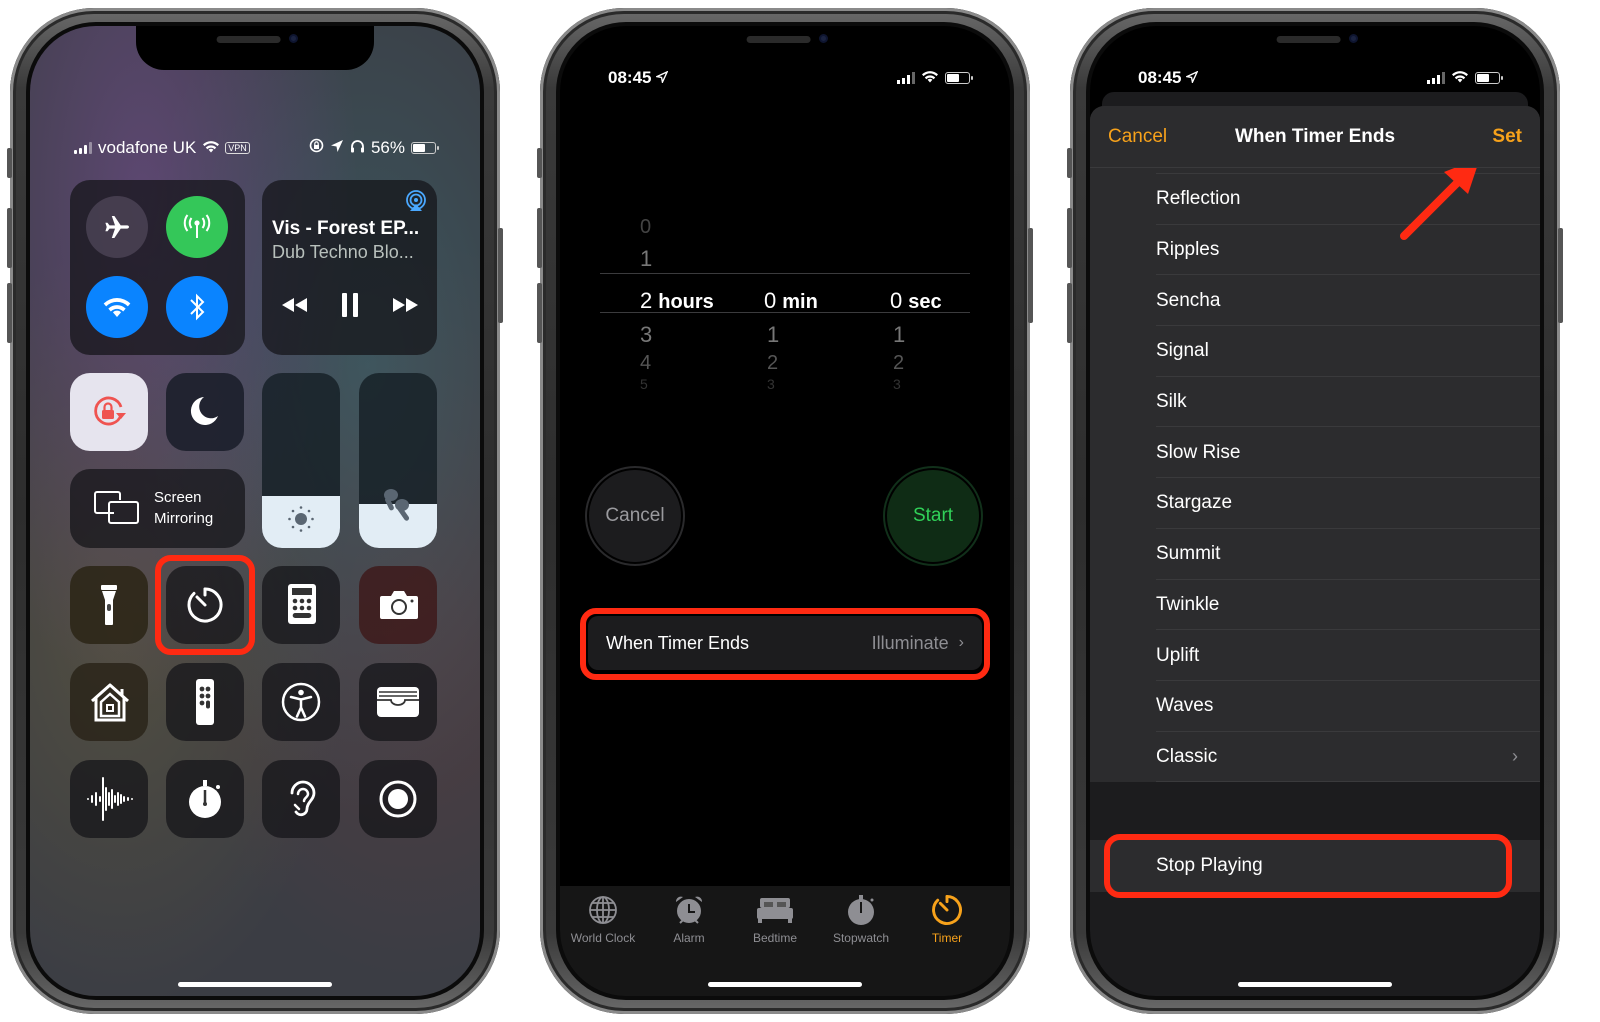 The image size is (1600, 1022). Describe the element at coordinates (1198, 452) in the screenshot. I see `sound-option-label: Slow Rise` at that location.